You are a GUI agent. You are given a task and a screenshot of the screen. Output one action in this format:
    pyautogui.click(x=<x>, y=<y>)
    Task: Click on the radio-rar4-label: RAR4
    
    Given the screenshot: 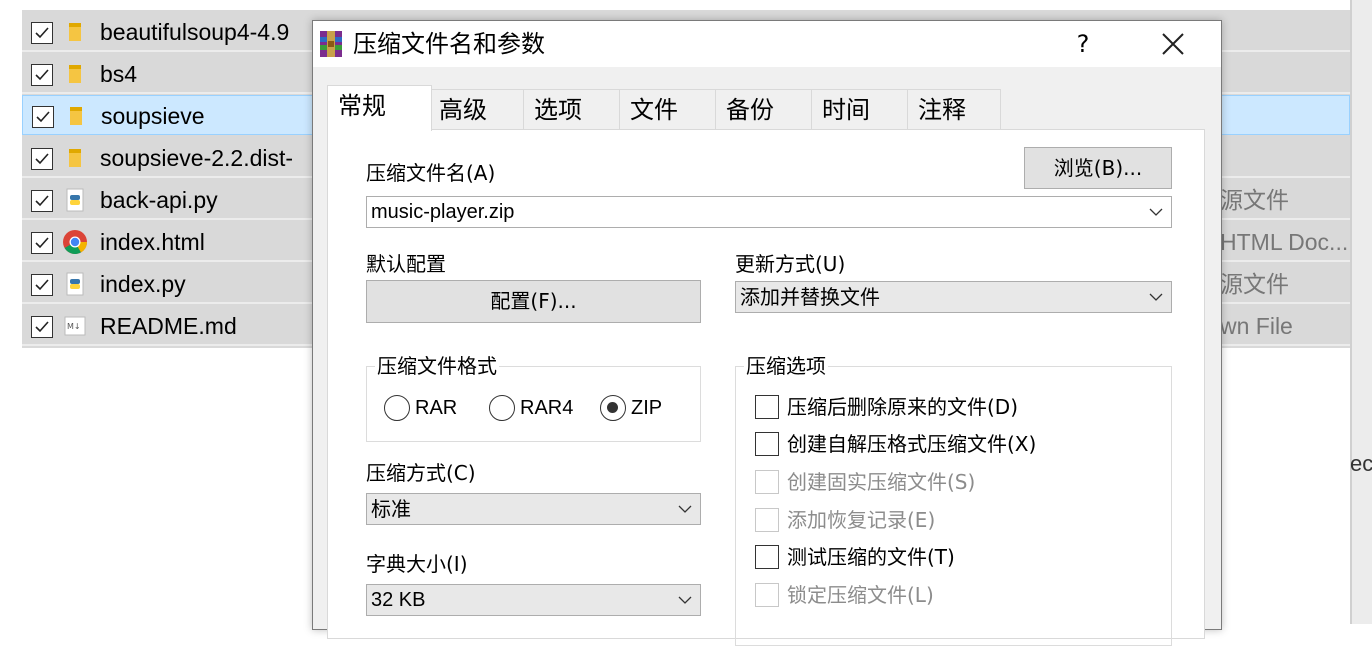 What is the action you would take?
    pyautogui.click(x=547, y=408)
    